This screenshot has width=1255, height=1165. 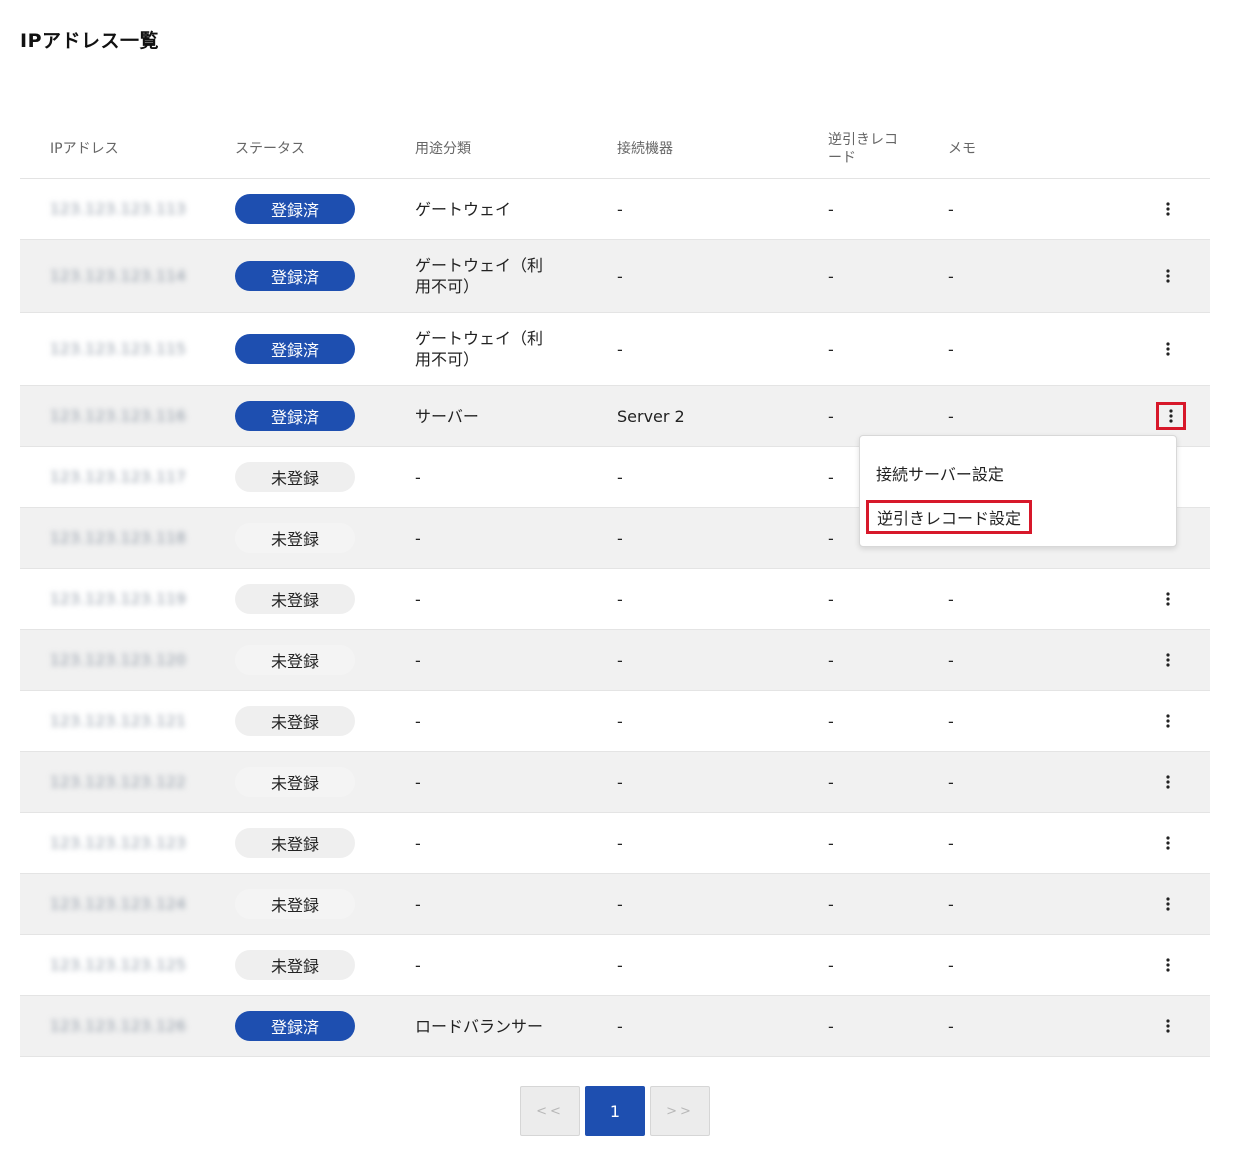 I want to click on pagination: << 1 >>, so click(x=615, y=1111).